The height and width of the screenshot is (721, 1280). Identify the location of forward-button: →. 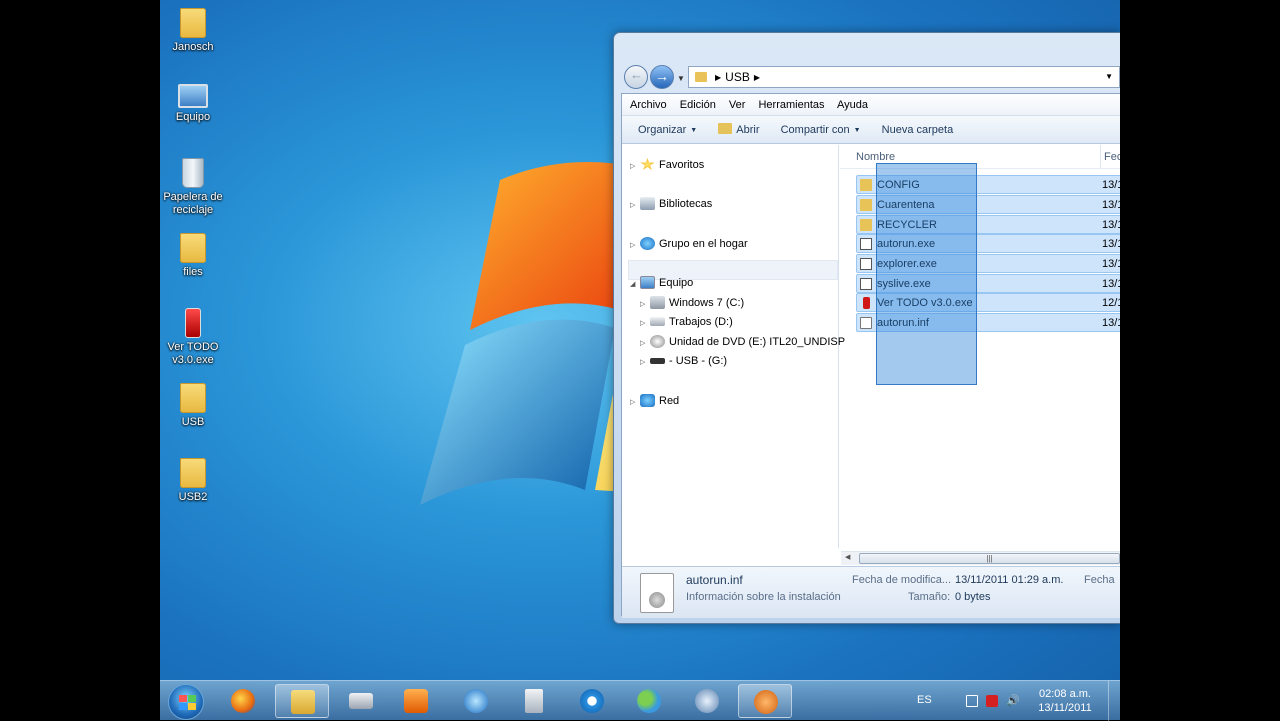
(662, 77).